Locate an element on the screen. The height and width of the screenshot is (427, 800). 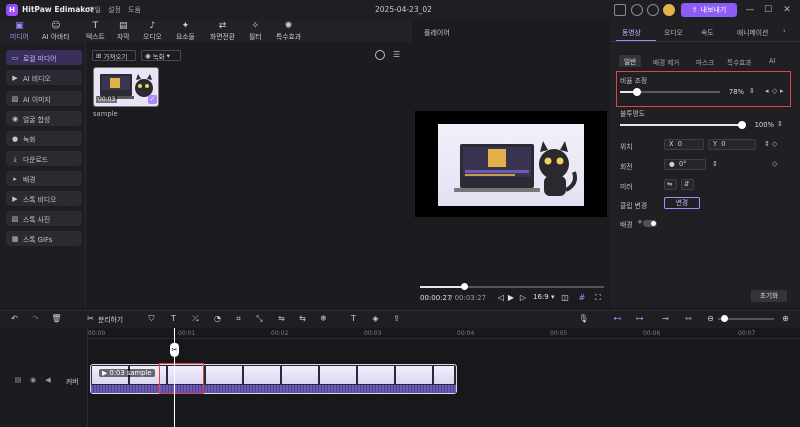
reverse-icon: ⇆ is located at coordinates (302, 318).